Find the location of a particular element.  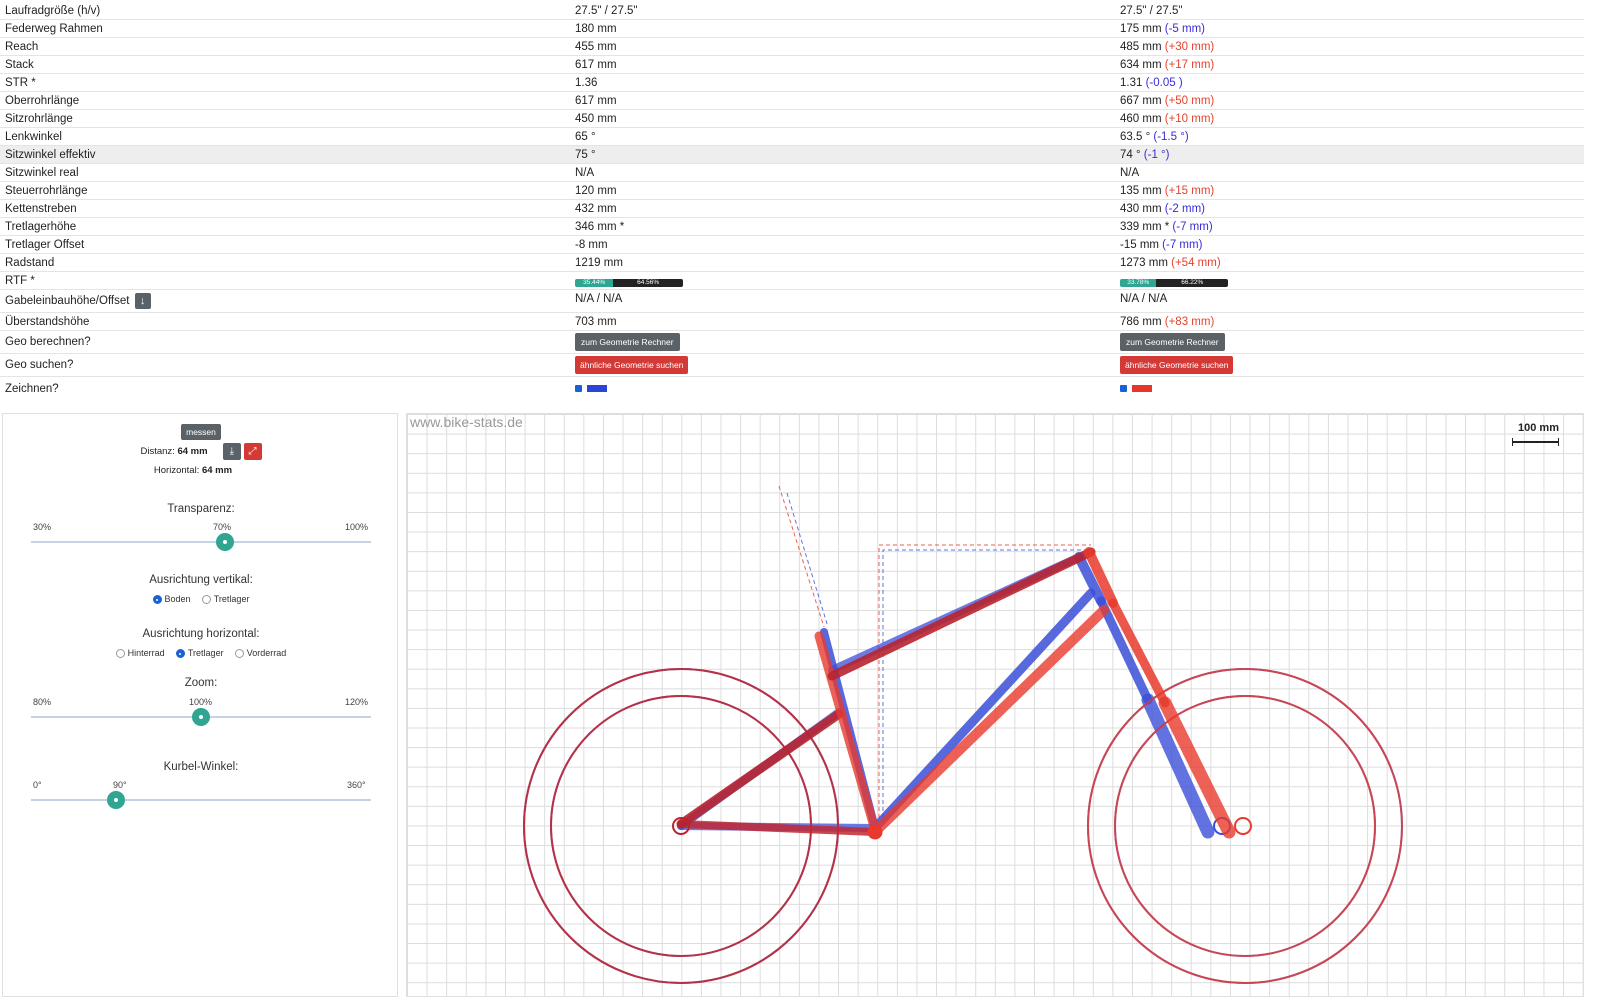

value-bike-b: 786 mm (+83 mm) is located at coordinates (1167, 322).